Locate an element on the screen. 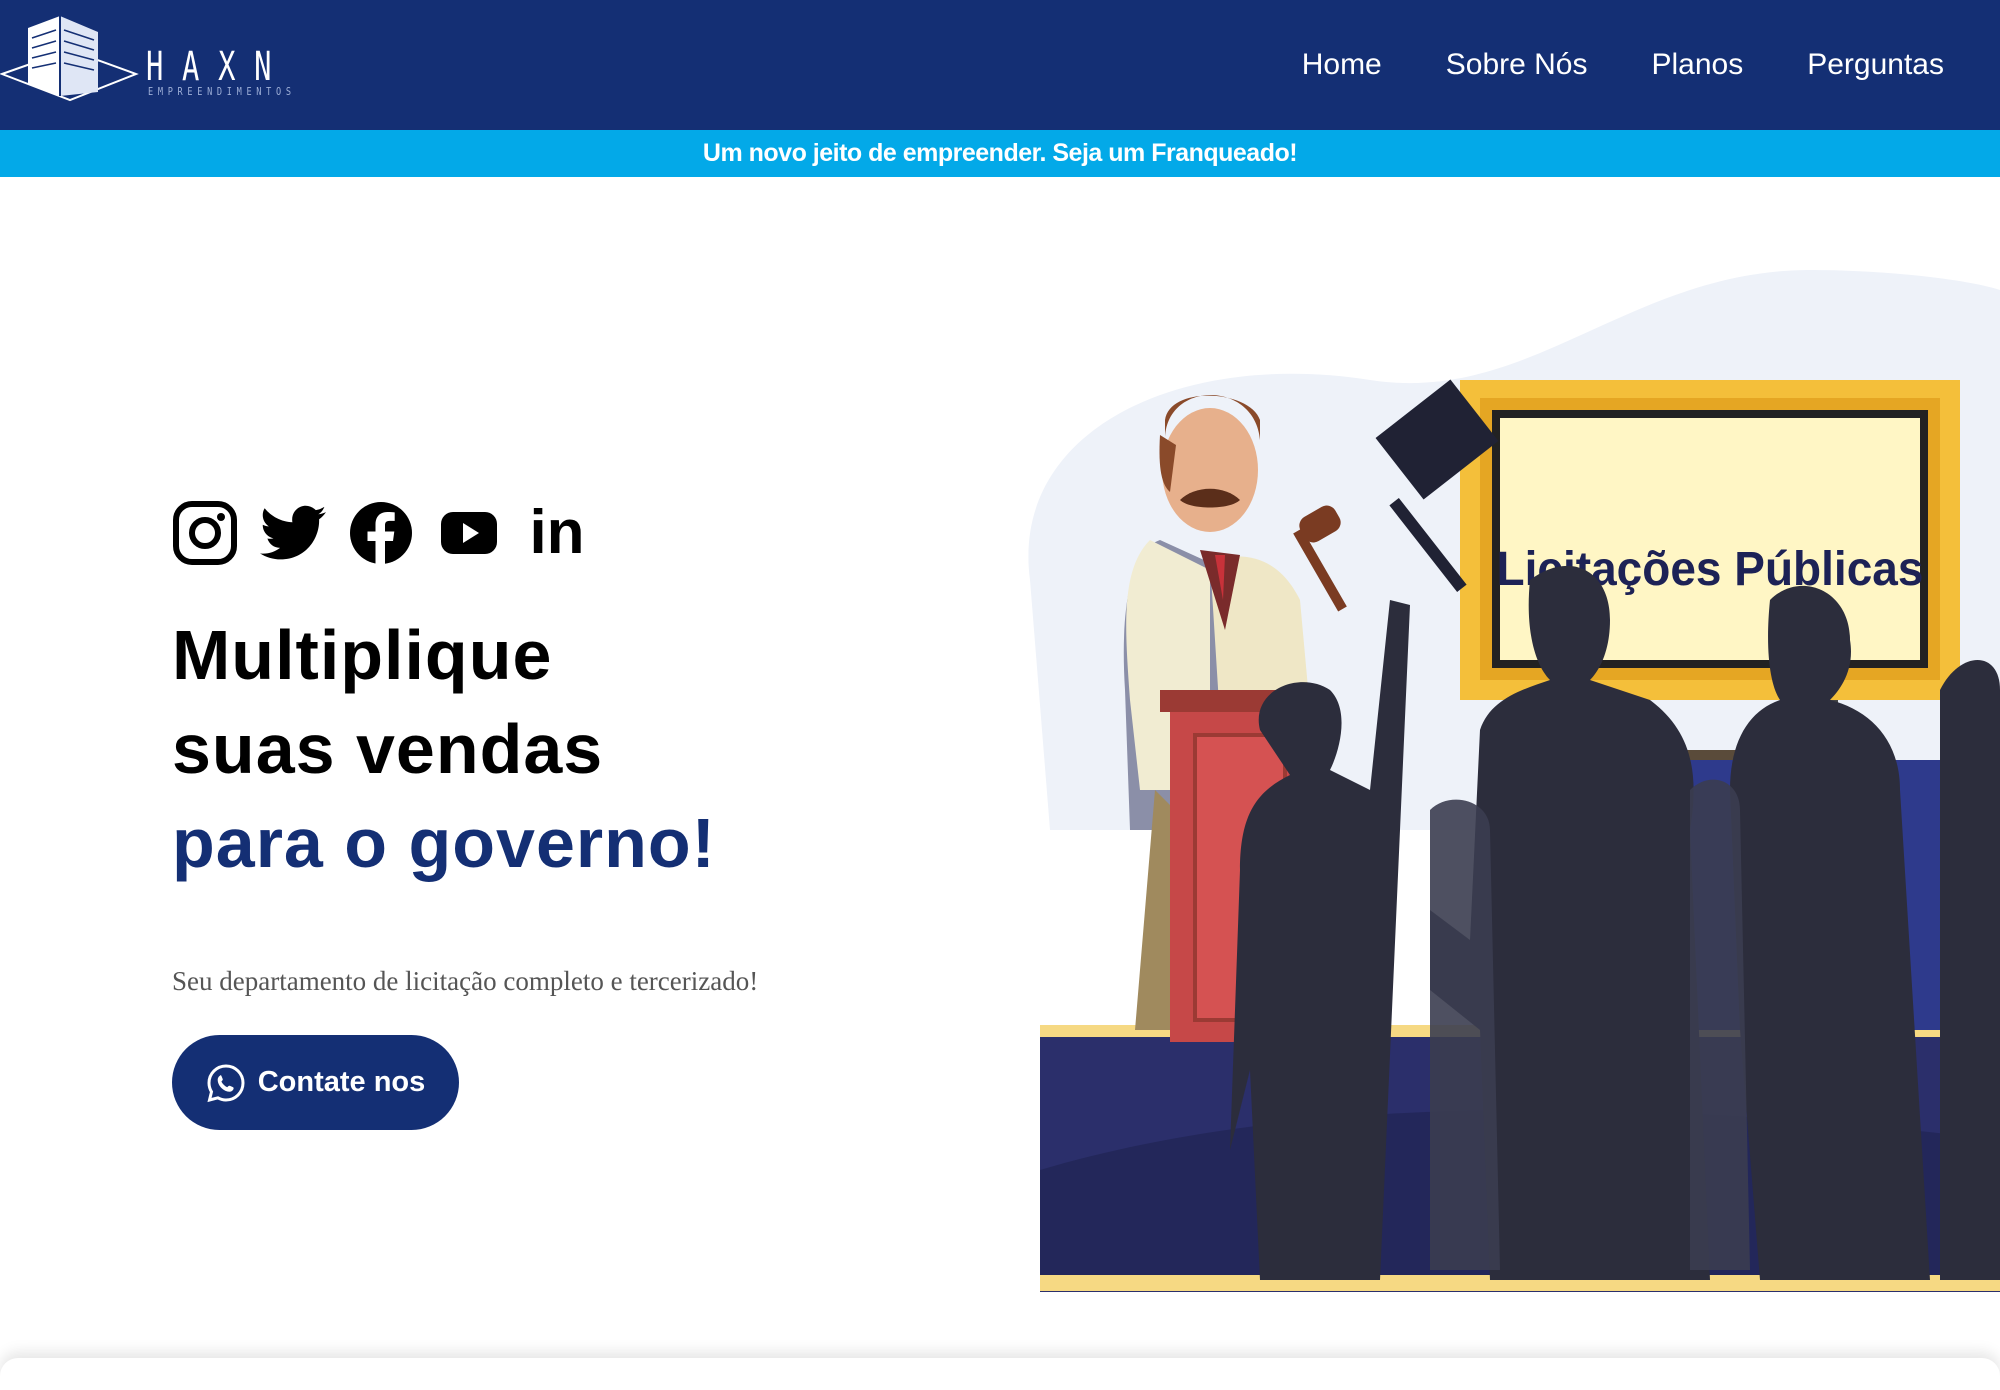  contact-button-label: Contate nos is located at coordinates (341, 1082).